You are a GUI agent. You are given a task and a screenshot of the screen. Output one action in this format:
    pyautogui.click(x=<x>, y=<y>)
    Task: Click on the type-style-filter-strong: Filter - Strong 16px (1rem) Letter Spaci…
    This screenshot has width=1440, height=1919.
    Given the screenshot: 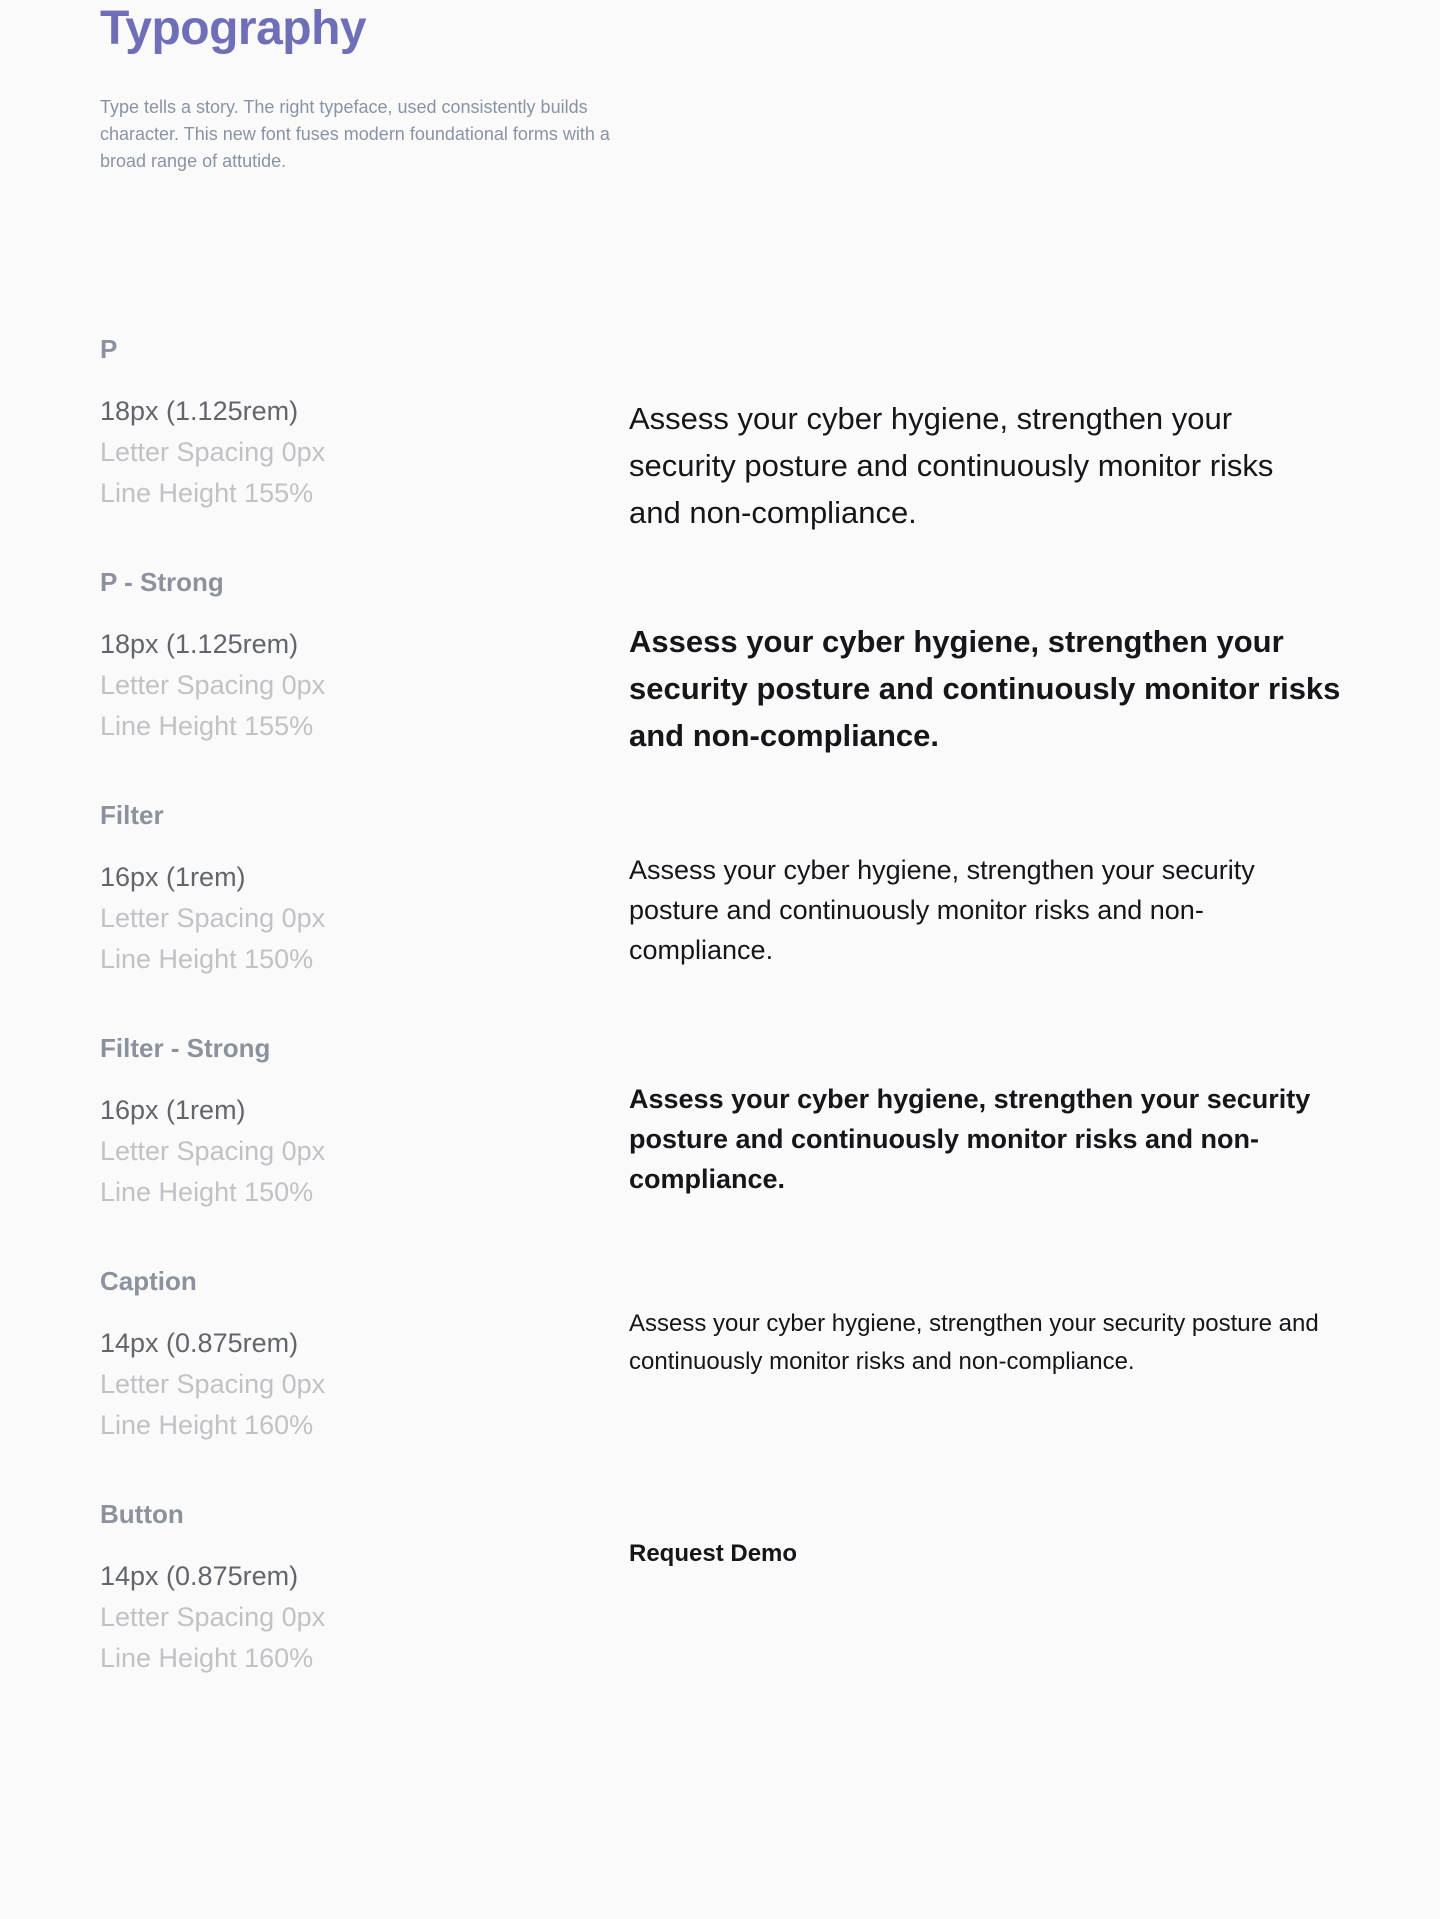 What is the action you would take?
    pyautogui.click(x=720, y=1137)
    